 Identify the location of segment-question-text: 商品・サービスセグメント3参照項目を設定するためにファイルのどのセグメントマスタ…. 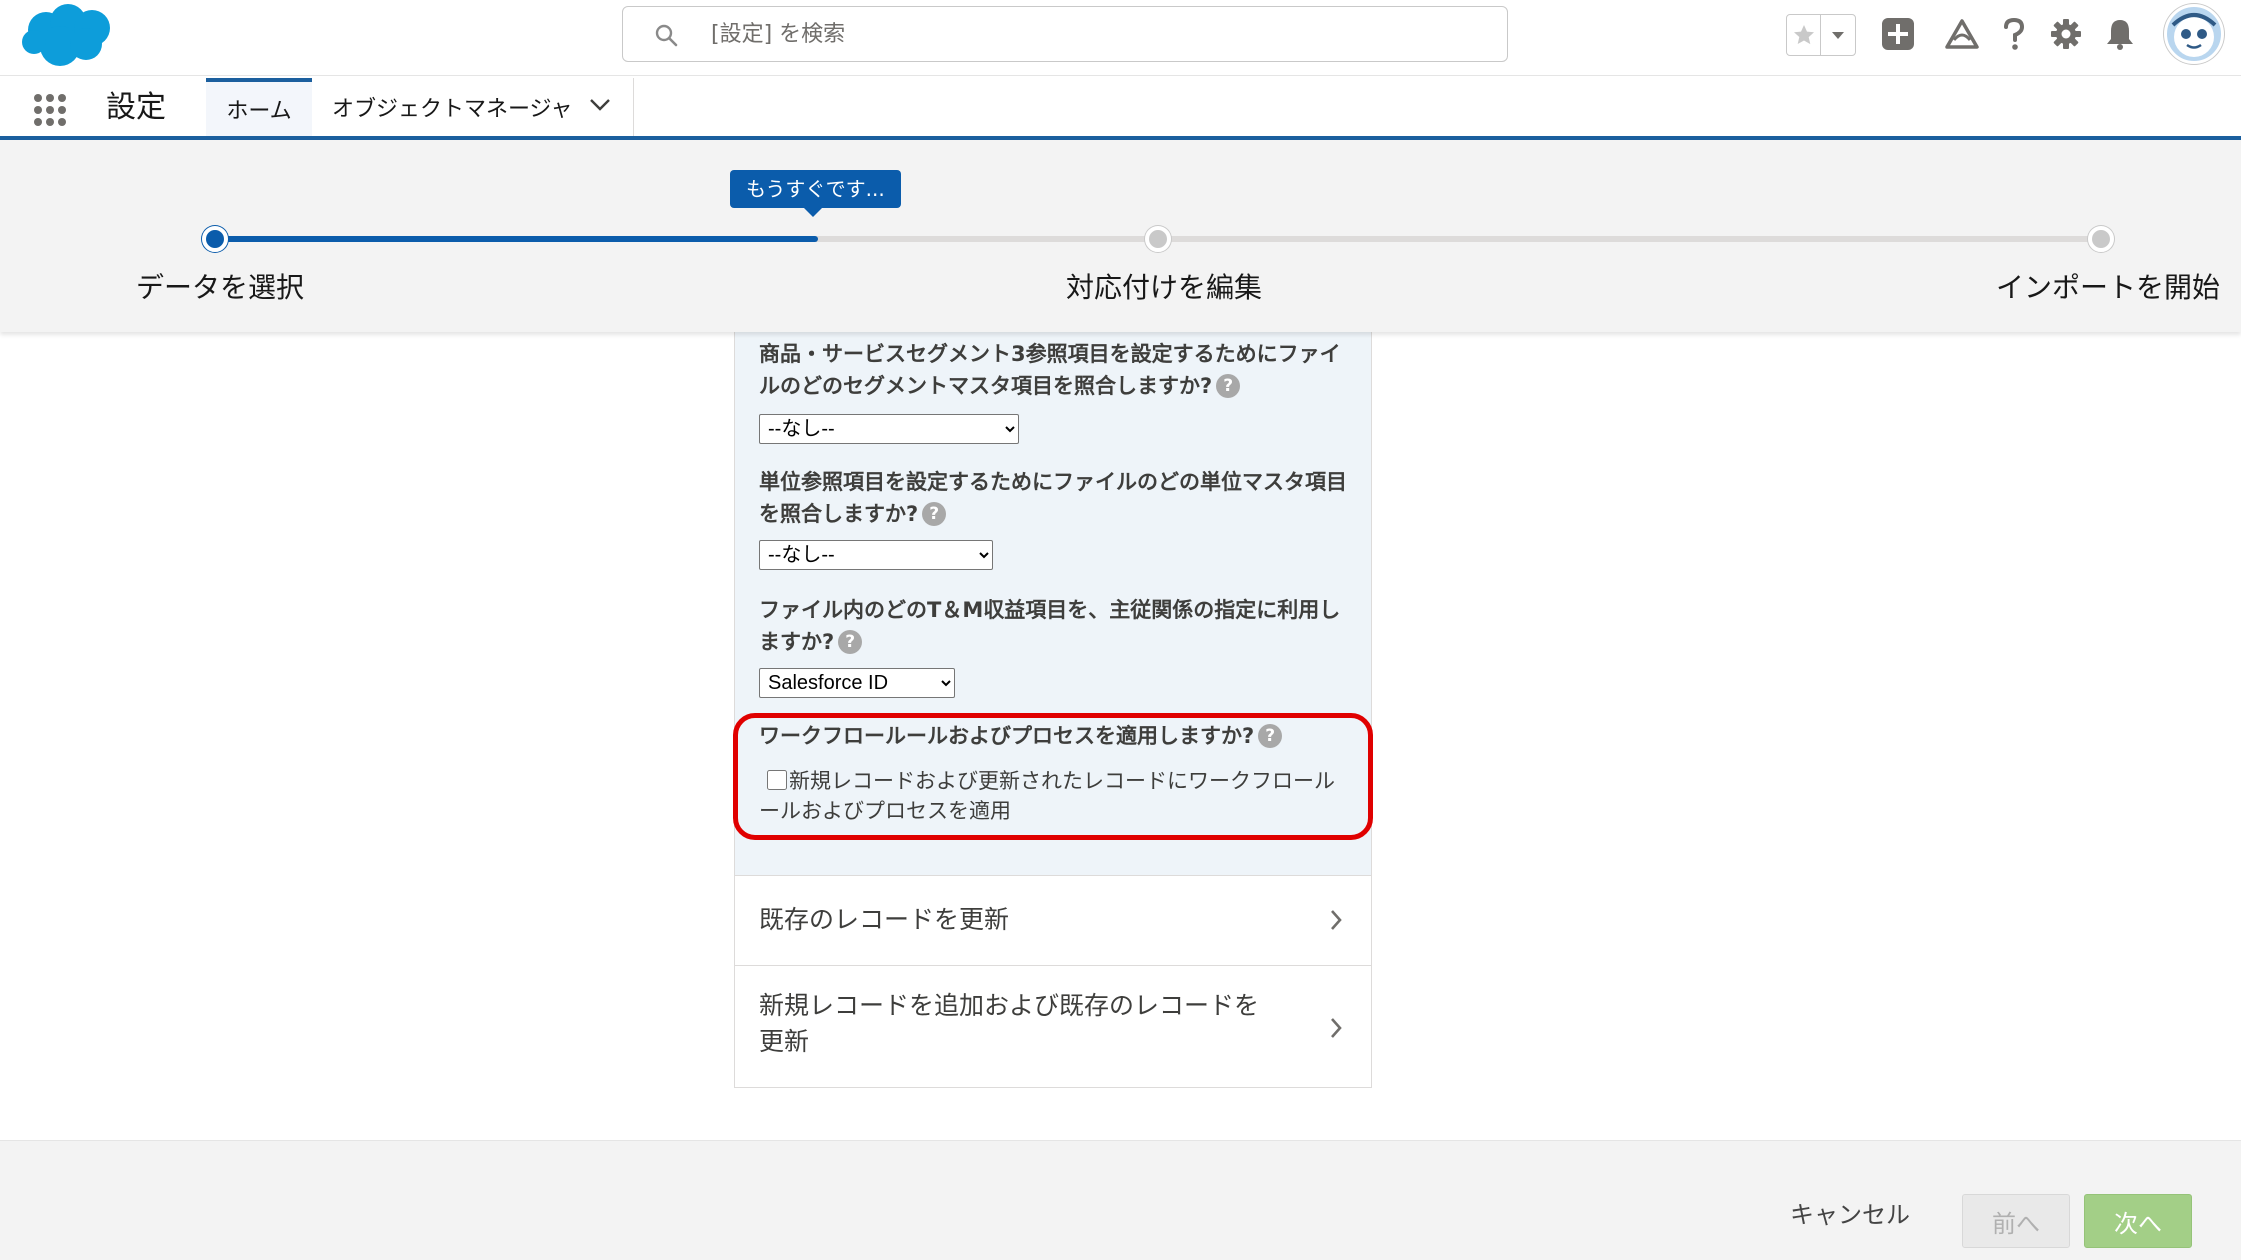
(1050, 370).